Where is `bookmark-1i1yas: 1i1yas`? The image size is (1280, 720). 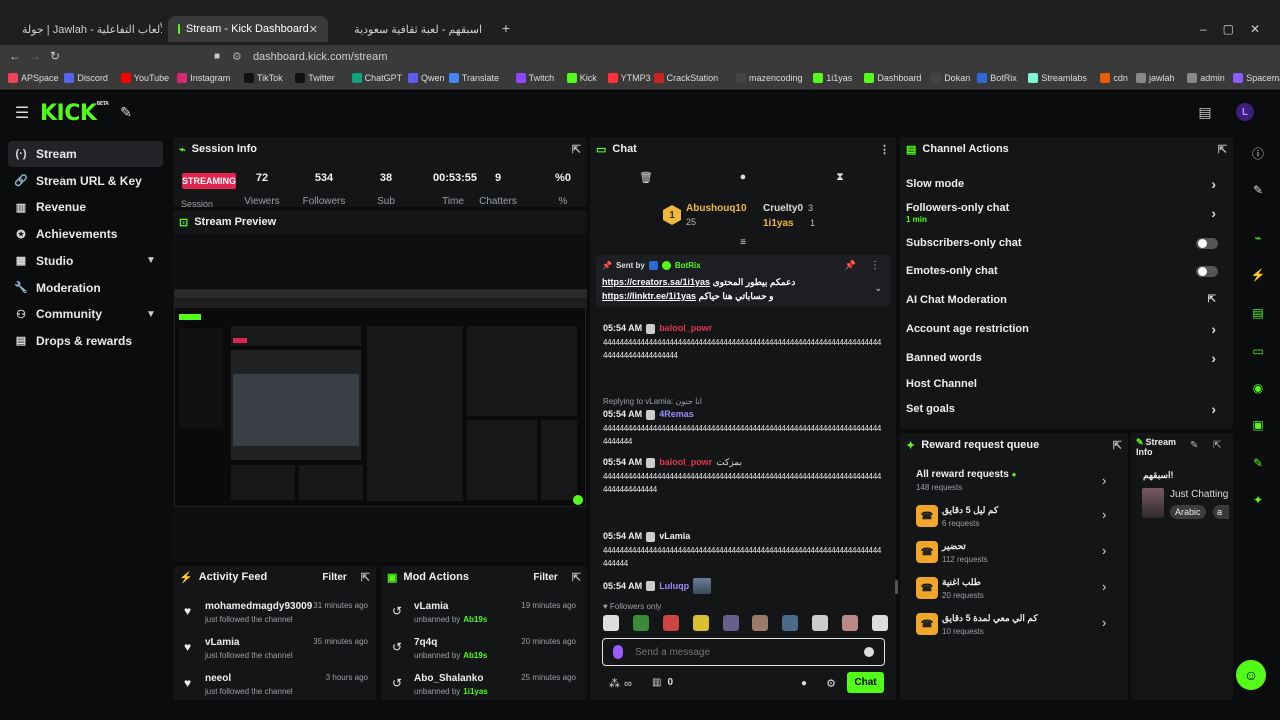
bookmark-1i1yas: 1i1yas is located at coordinates (832, 78).